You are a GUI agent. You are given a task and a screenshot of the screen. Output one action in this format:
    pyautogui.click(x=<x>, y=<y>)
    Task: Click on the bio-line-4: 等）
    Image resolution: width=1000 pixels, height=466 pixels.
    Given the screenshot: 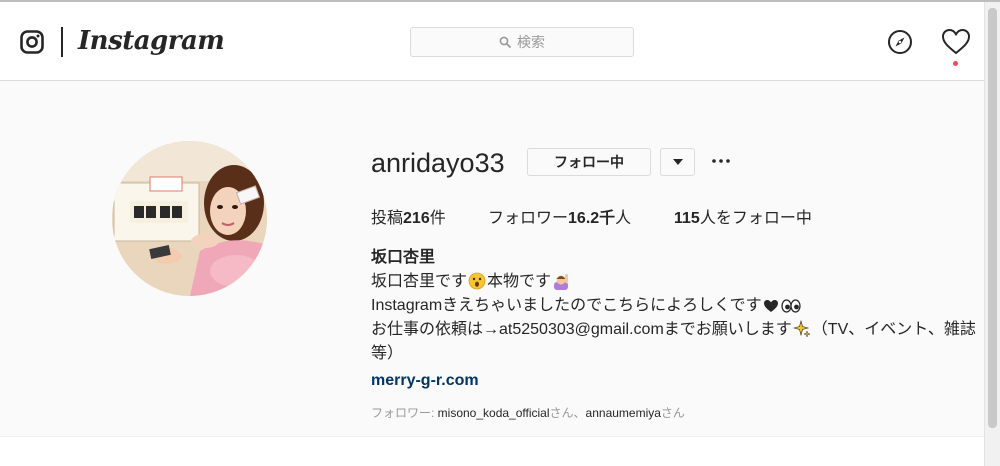 What is the action you would take?
    pyautogui.click(x=387, y=353)
    